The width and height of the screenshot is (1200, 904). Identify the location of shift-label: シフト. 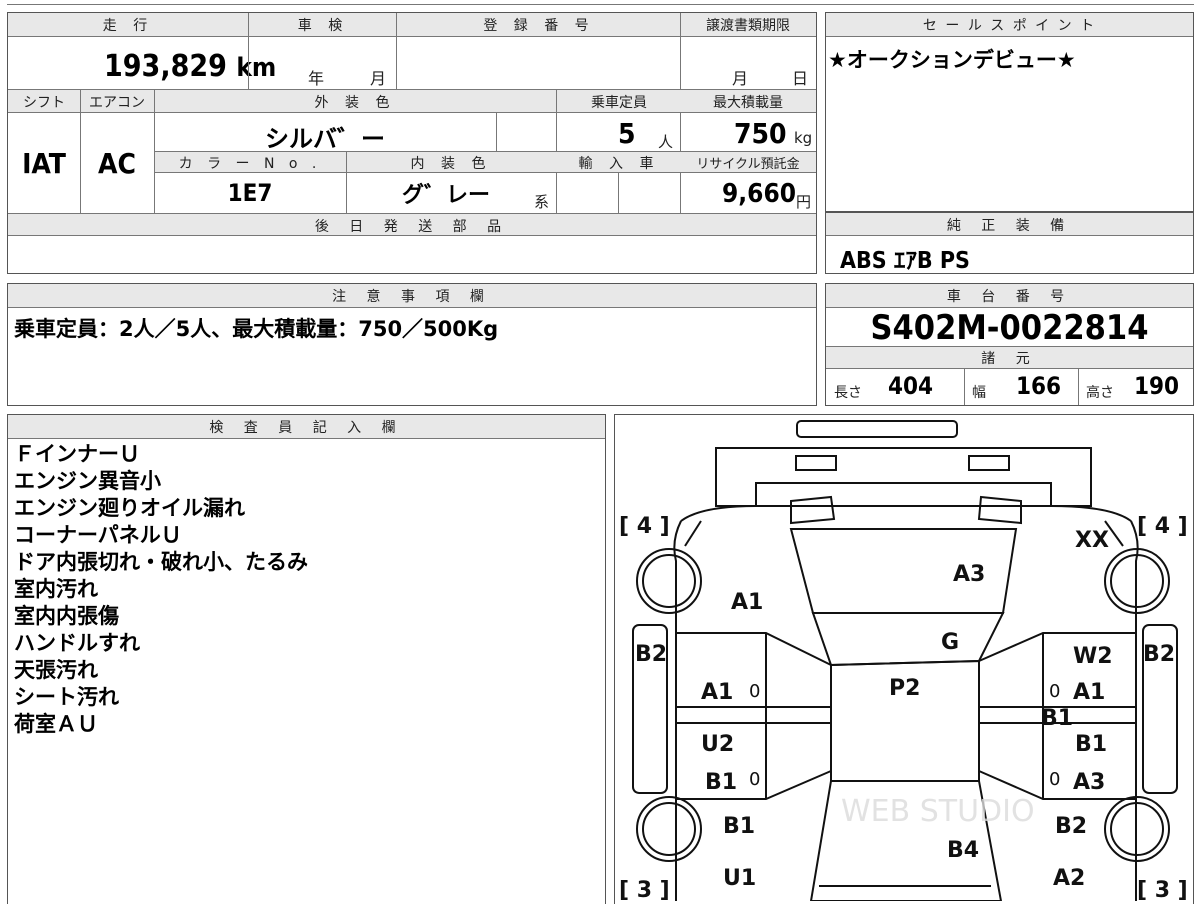
(44, 103).